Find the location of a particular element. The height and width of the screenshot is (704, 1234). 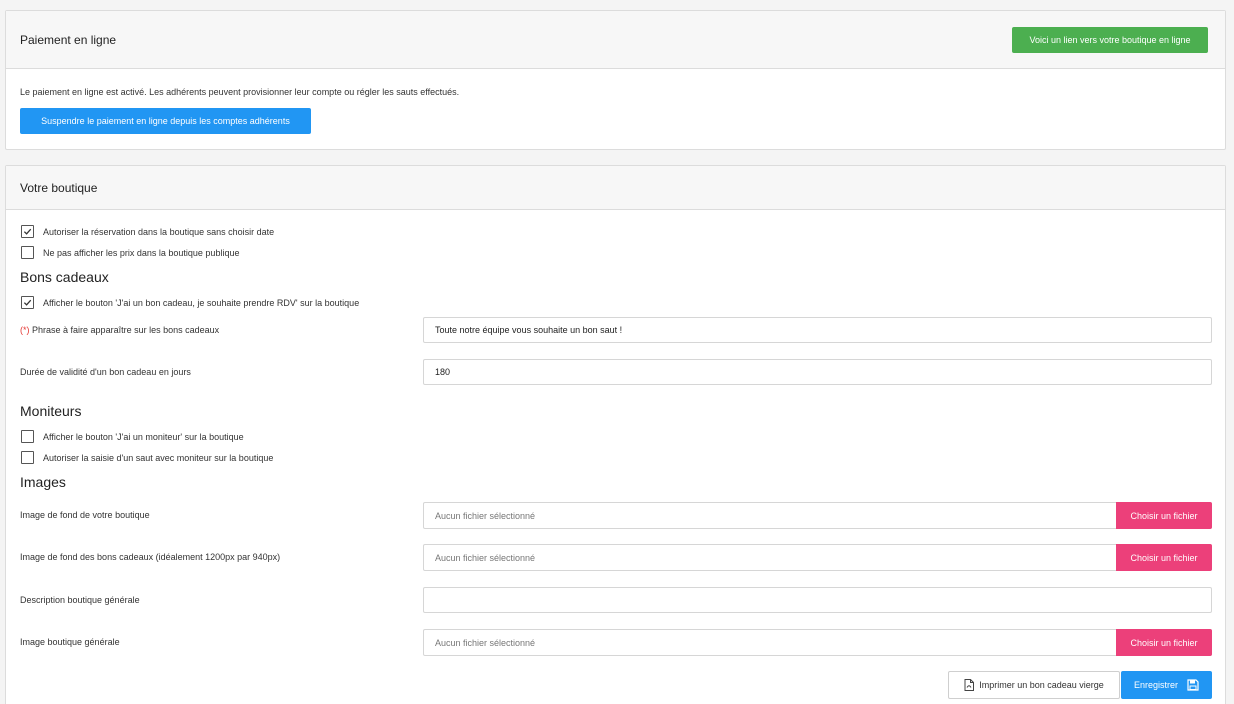

shop-background-label: Image de fond de votre boutique is located at coordinates (85, 515).